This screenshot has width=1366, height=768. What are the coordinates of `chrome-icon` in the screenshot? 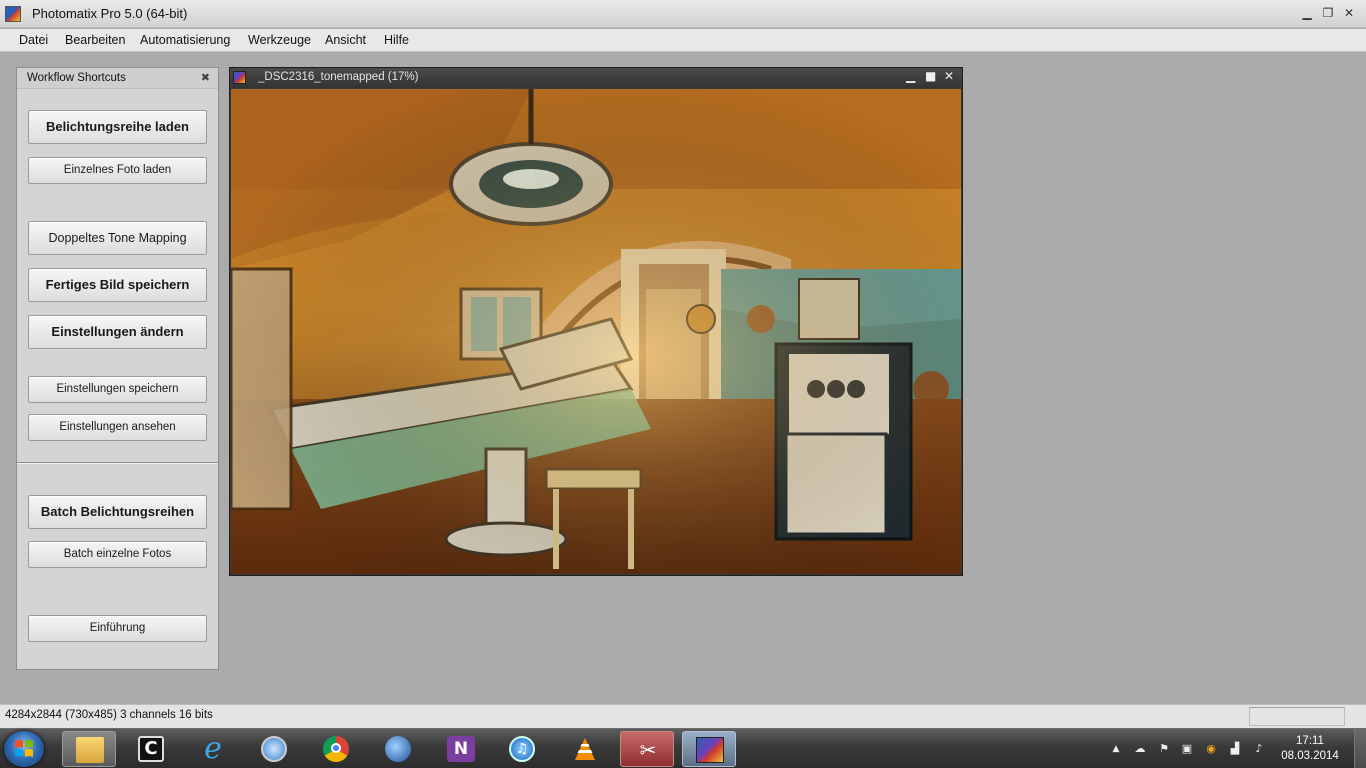 It's located at (336, 749).